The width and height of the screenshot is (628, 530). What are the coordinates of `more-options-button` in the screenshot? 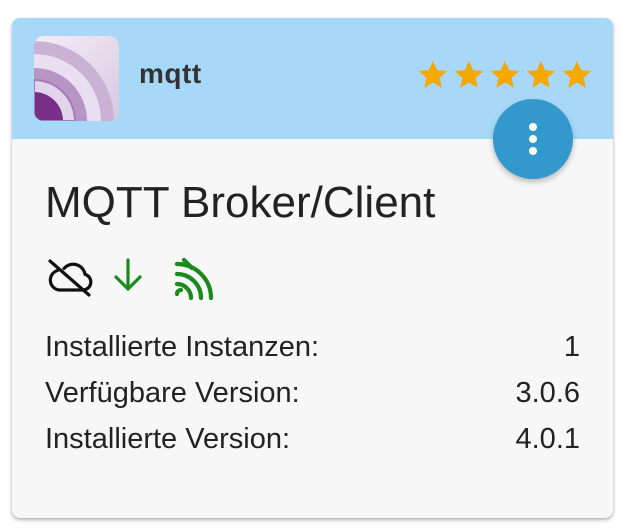 It's located at (533, 139).